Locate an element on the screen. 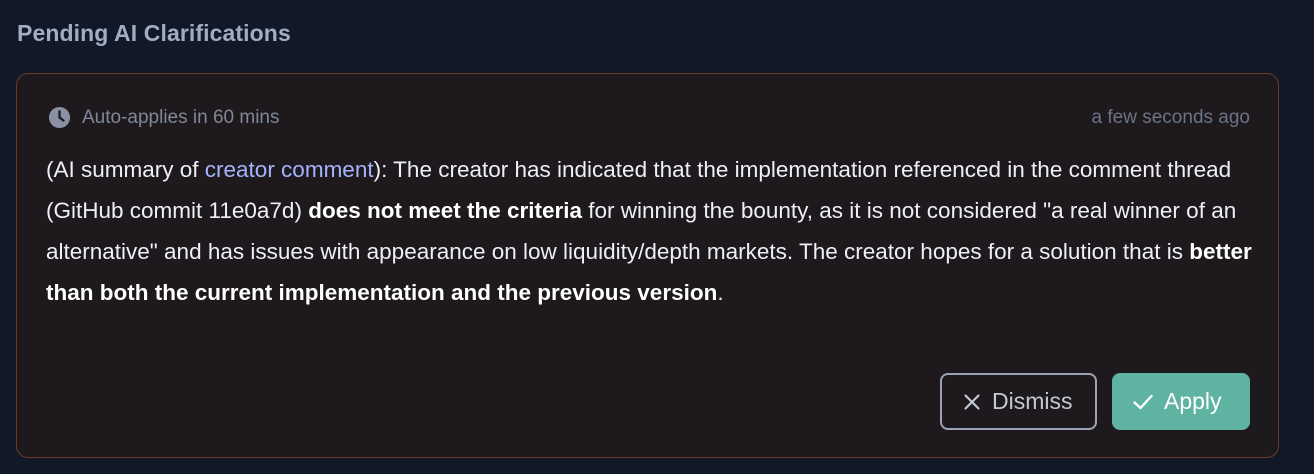 This screenshot has width=1314, height=474. dismiss-button: Dismiss is located at coordinates (1018, 401).